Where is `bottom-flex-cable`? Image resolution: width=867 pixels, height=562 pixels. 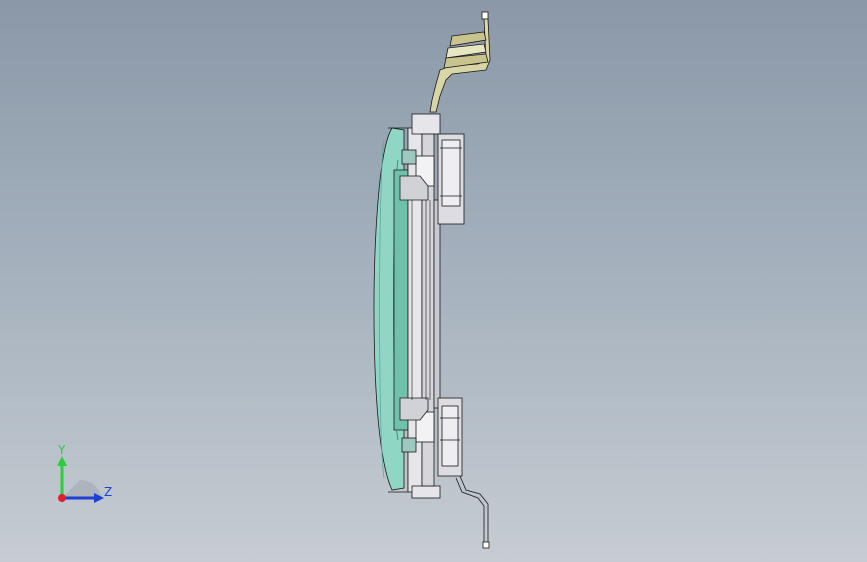 bottom-flex-cable is located at coordinates (472, 512).